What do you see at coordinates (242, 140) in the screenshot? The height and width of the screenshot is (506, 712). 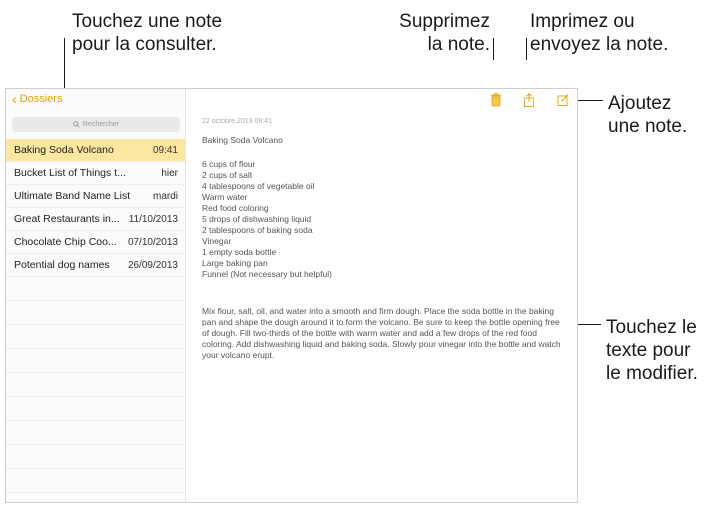 I see `note-body-title: Baking Soda Volcano` at bounding box center [242, 140].